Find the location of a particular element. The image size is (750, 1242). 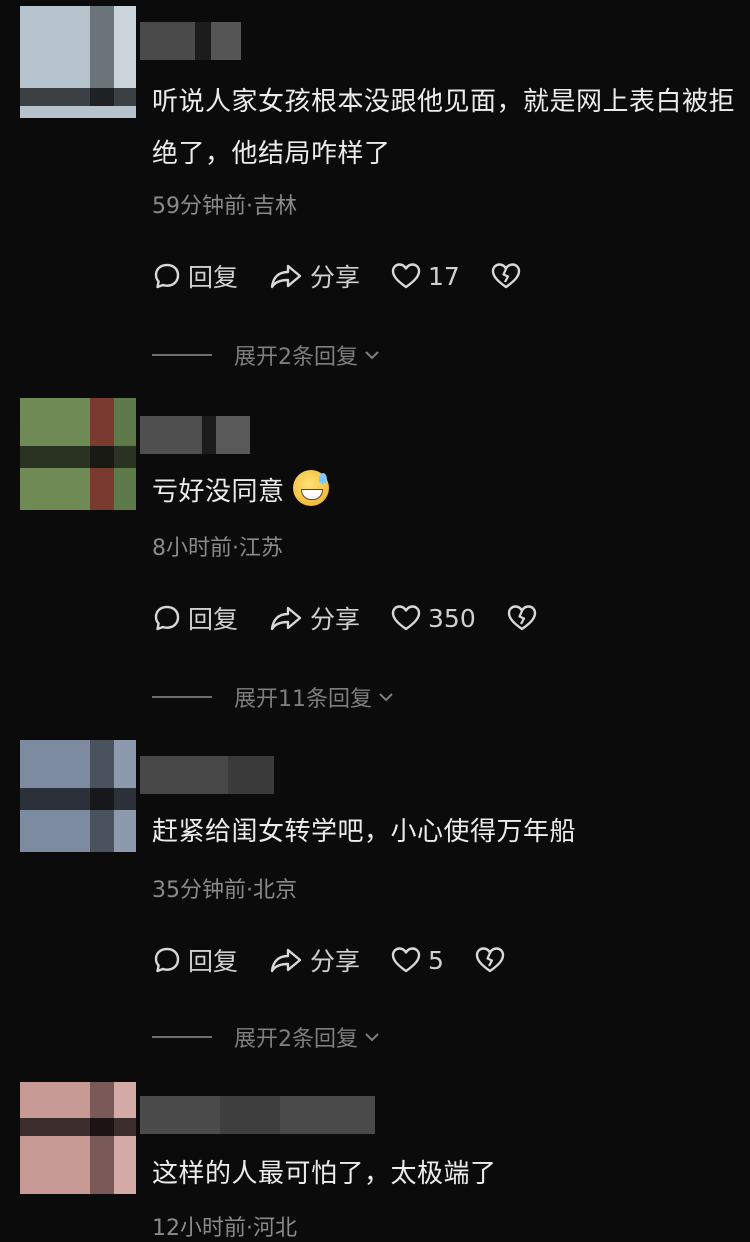

comment-meta: 12小时前·河北 is located at coordinates (224, 1228).